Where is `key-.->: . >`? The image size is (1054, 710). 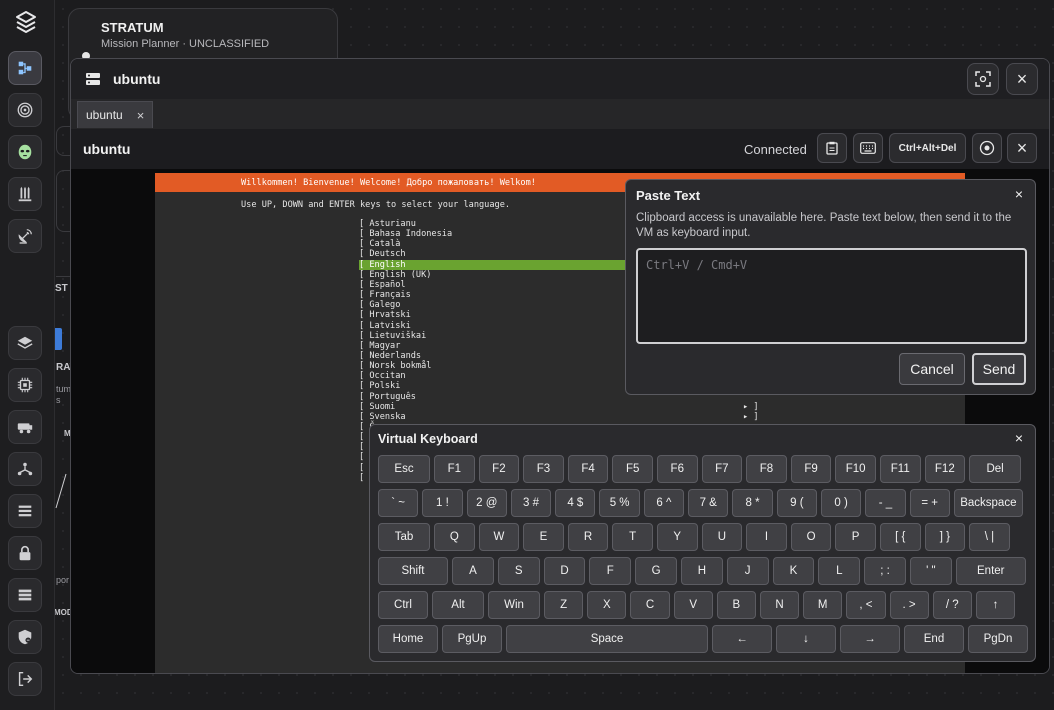
key-.->: . > is located at coordinates (909, 605).